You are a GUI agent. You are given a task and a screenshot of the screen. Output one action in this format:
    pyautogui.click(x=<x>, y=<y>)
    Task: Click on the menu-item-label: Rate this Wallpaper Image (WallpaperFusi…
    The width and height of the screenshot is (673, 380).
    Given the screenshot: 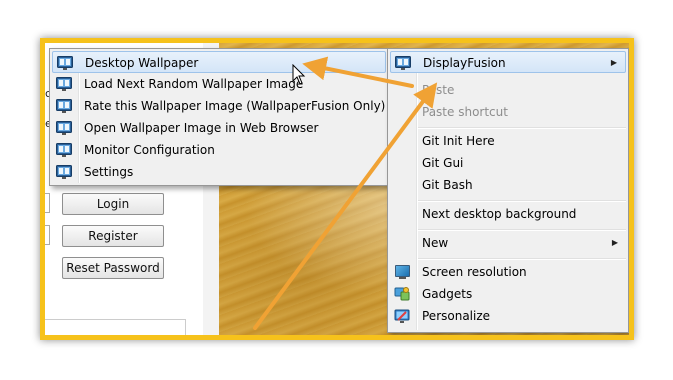 What is the action you would take?
    pyautogui.click(x=235, y=106)
    